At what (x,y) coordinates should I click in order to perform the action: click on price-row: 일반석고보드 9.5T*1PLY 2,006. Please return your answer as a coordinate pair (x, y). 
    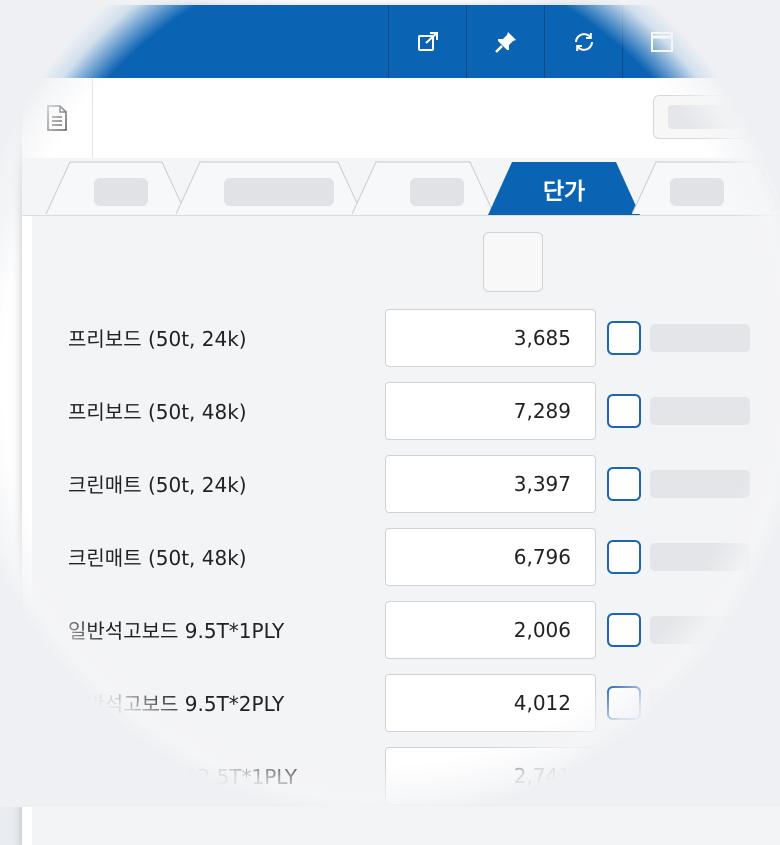
    Looking at the image, I should click on (406, 631).